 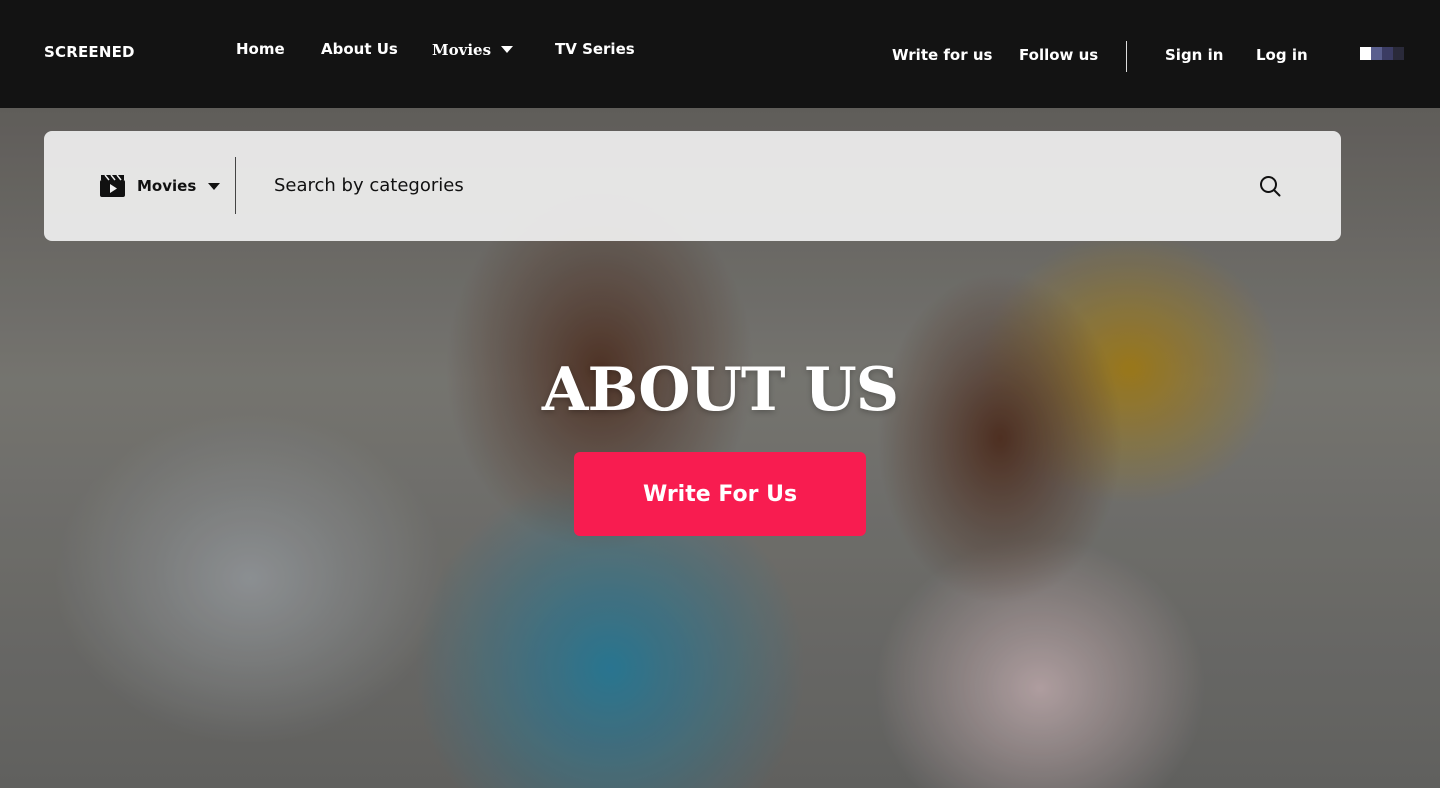 What do you see at coordinates (720, 390) in the screenshot?
I see `page-title: ABOUT US` at bounding box center [720, 390].